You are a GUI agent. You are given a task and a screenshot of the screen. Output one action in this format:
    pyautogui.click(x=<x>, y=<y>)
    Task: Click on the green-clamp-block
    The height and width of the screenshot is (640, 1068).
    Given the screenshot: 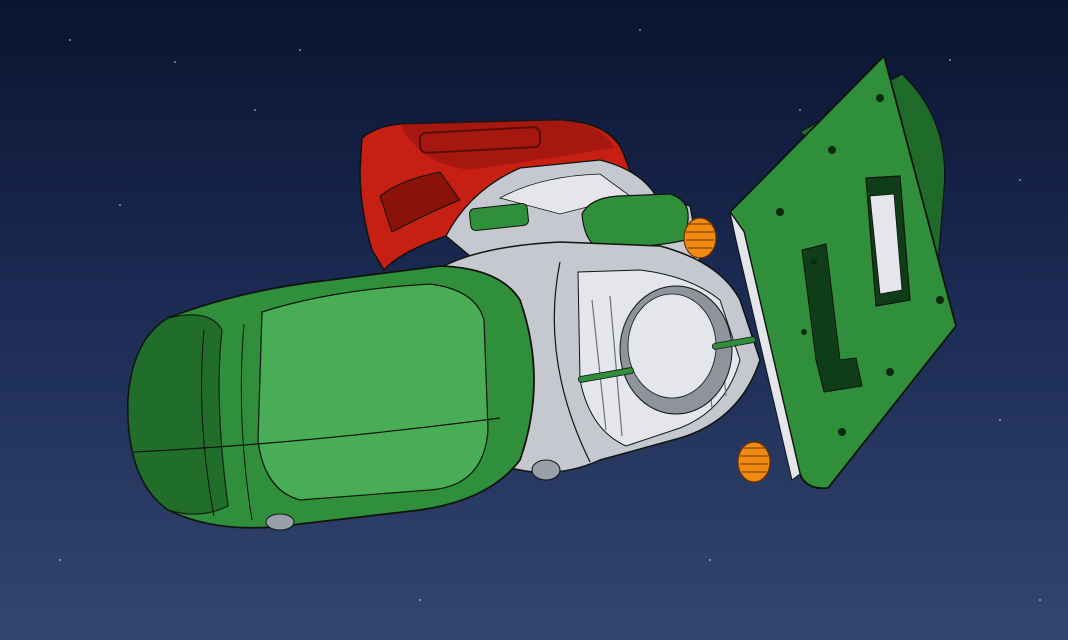 What is the action you would take?
    pyautogui.click(x=635, y=221)
    